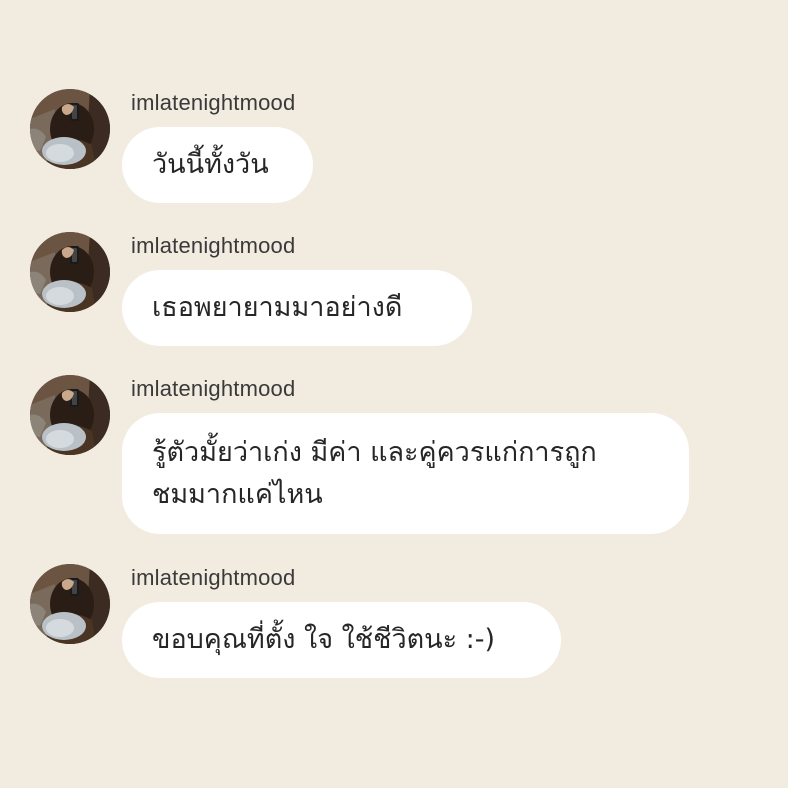 This screenshot has height=788, width=788. I want to click on message-text: เธอพยายามมาอย่างดี, so click(277, 307).